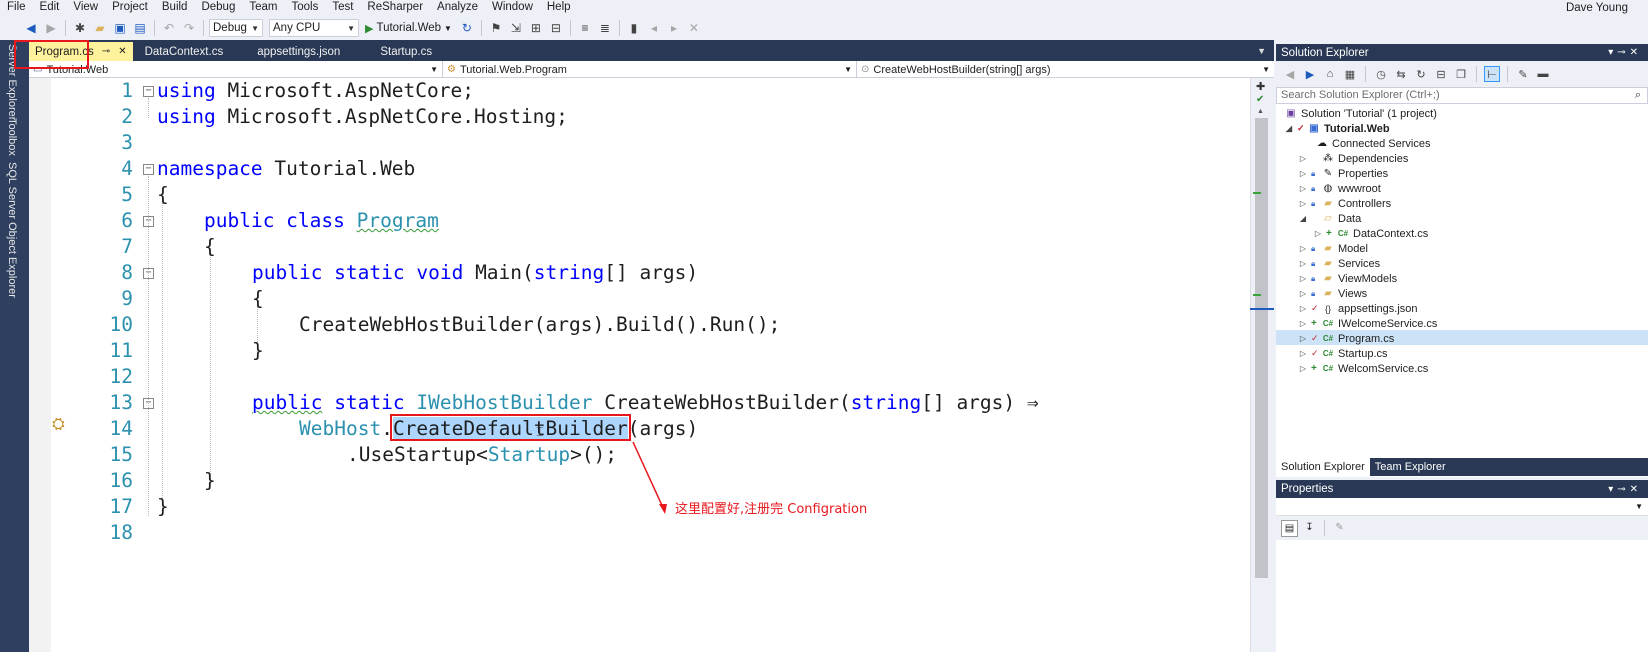  Describe the element at coordinates (1309, 528) in the screenshot. I see `alphabetical-icon: ↧` at that location.